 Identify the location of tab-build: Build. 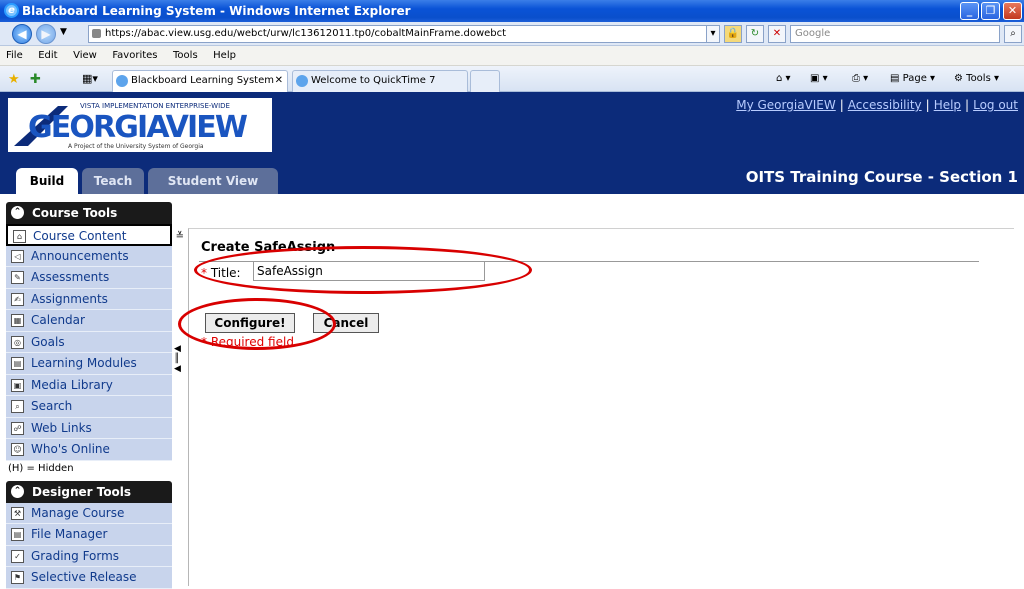
(47, 181).